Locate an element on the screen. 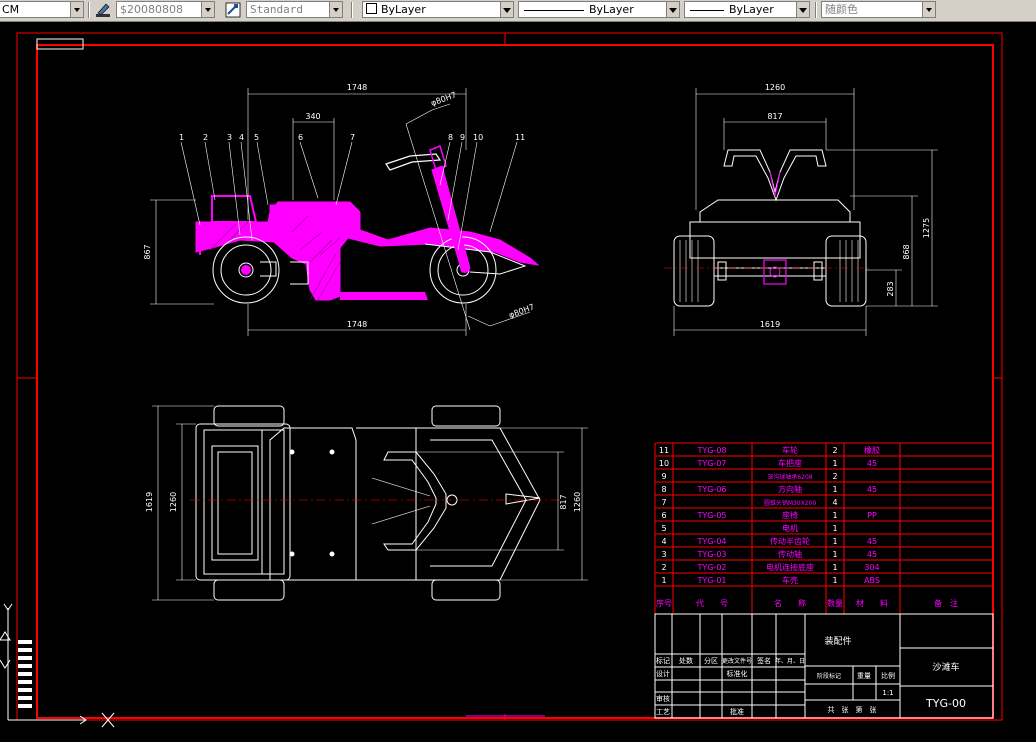 Image resolution: width=1036 pixels, height=742 pixels. dim-height: 867 is located at coordinates (147, 251).